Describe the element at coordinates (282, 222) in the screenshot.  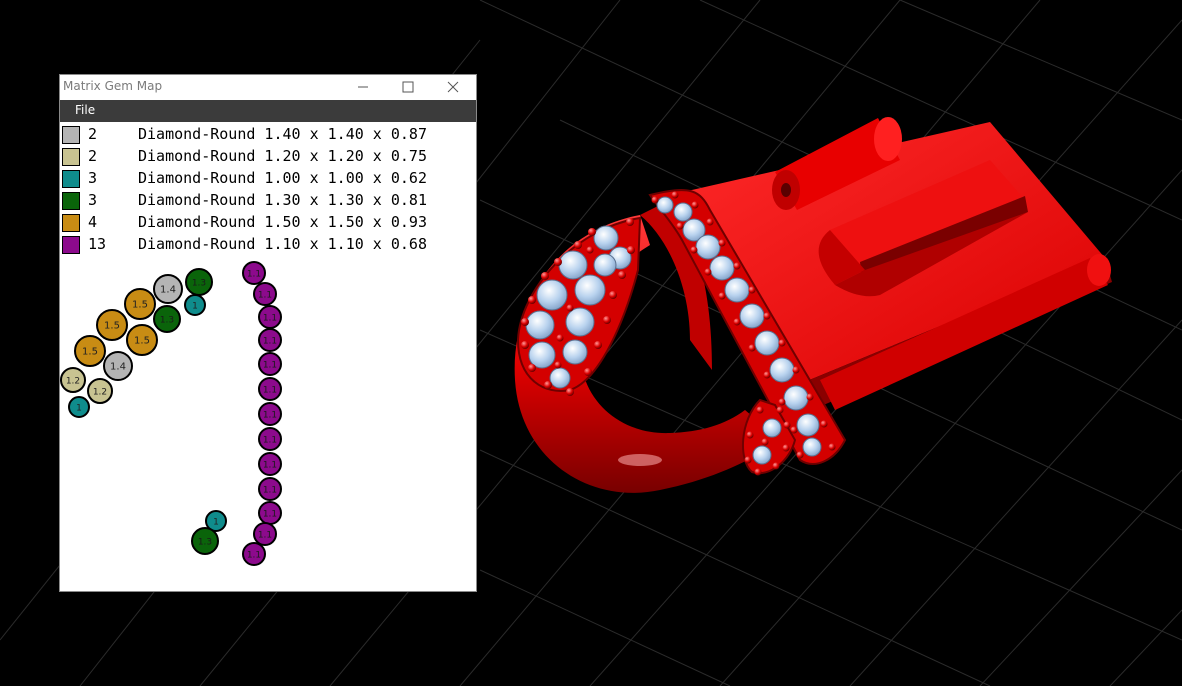
I see `gem-description: Diamond-Round 1.50 x 1.50 x 0.93` at that location.